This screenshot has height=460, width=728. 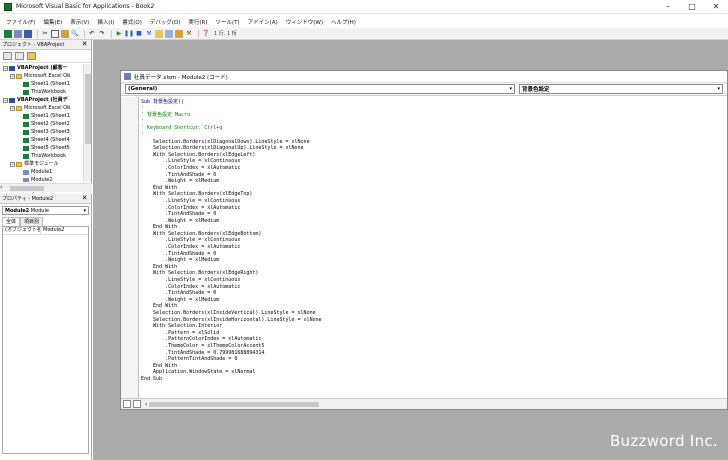 I want to click on excel-view-icon, so click(x=8, y=33).